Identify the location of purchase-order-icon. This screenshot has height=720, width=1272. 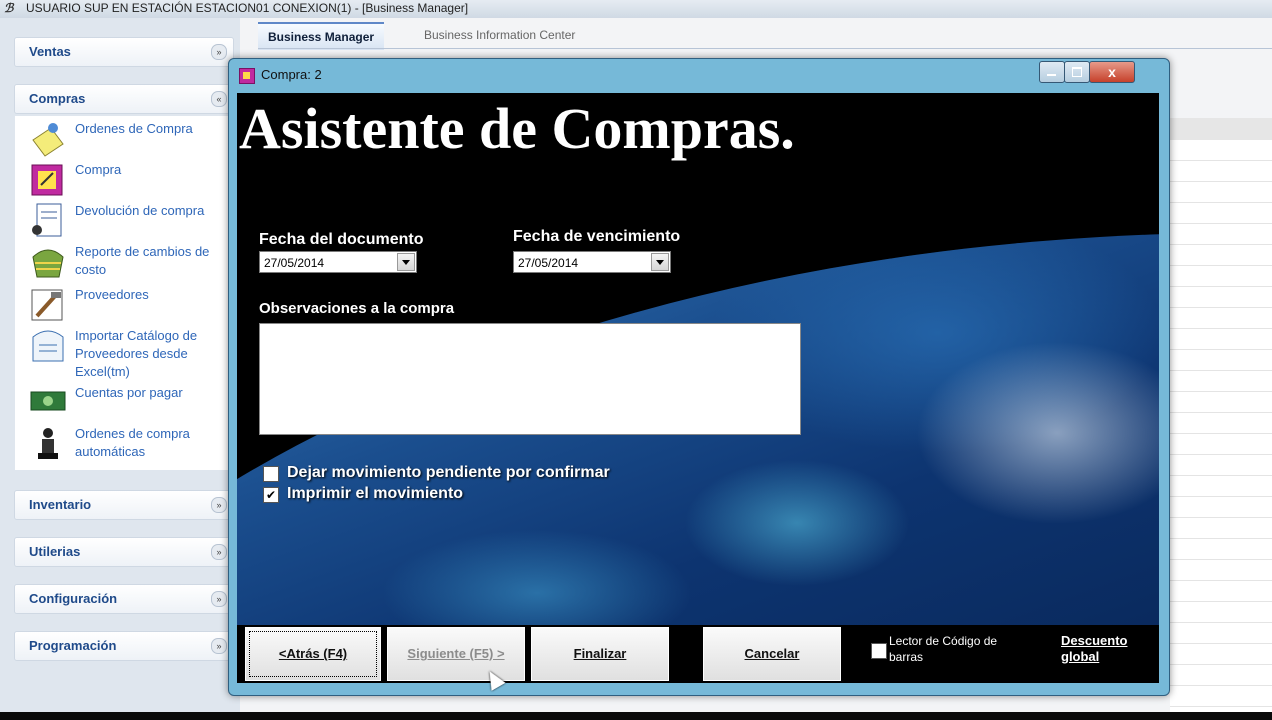
(48, 140).